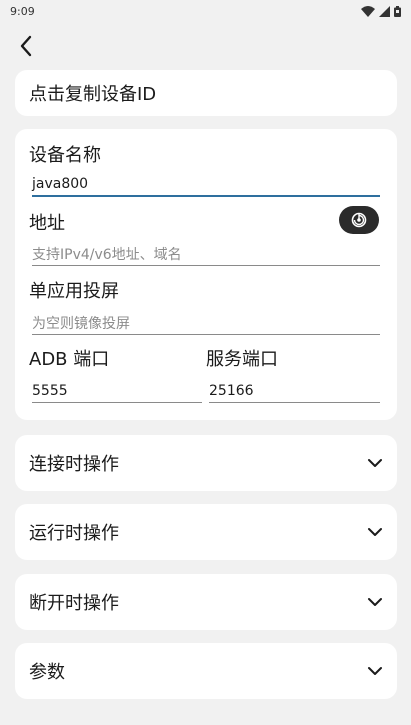  I want to click on section-on-disconnect-label: 断开时操作, so click(74, 603).